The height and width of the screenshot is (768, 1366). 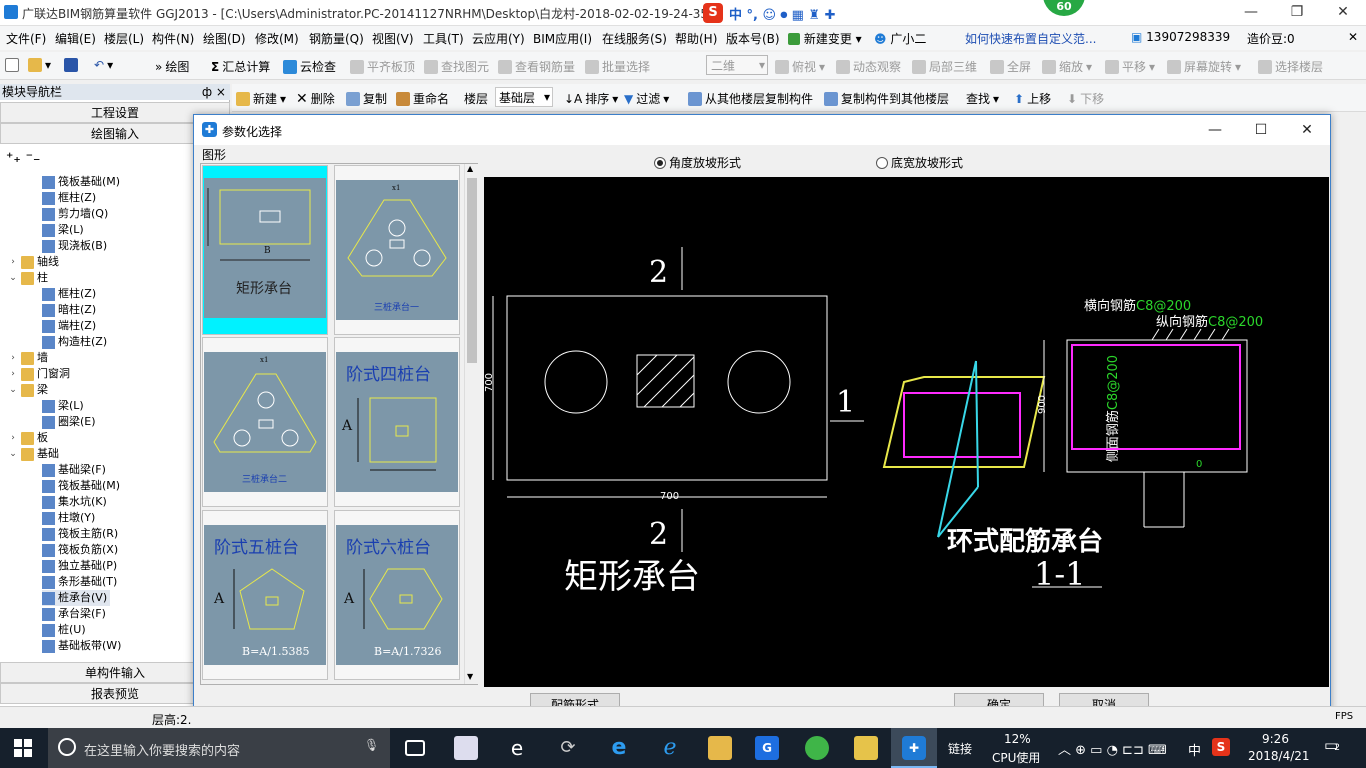 I want to click on menu-draw: 绘图(D), so click(x=224, y=38).